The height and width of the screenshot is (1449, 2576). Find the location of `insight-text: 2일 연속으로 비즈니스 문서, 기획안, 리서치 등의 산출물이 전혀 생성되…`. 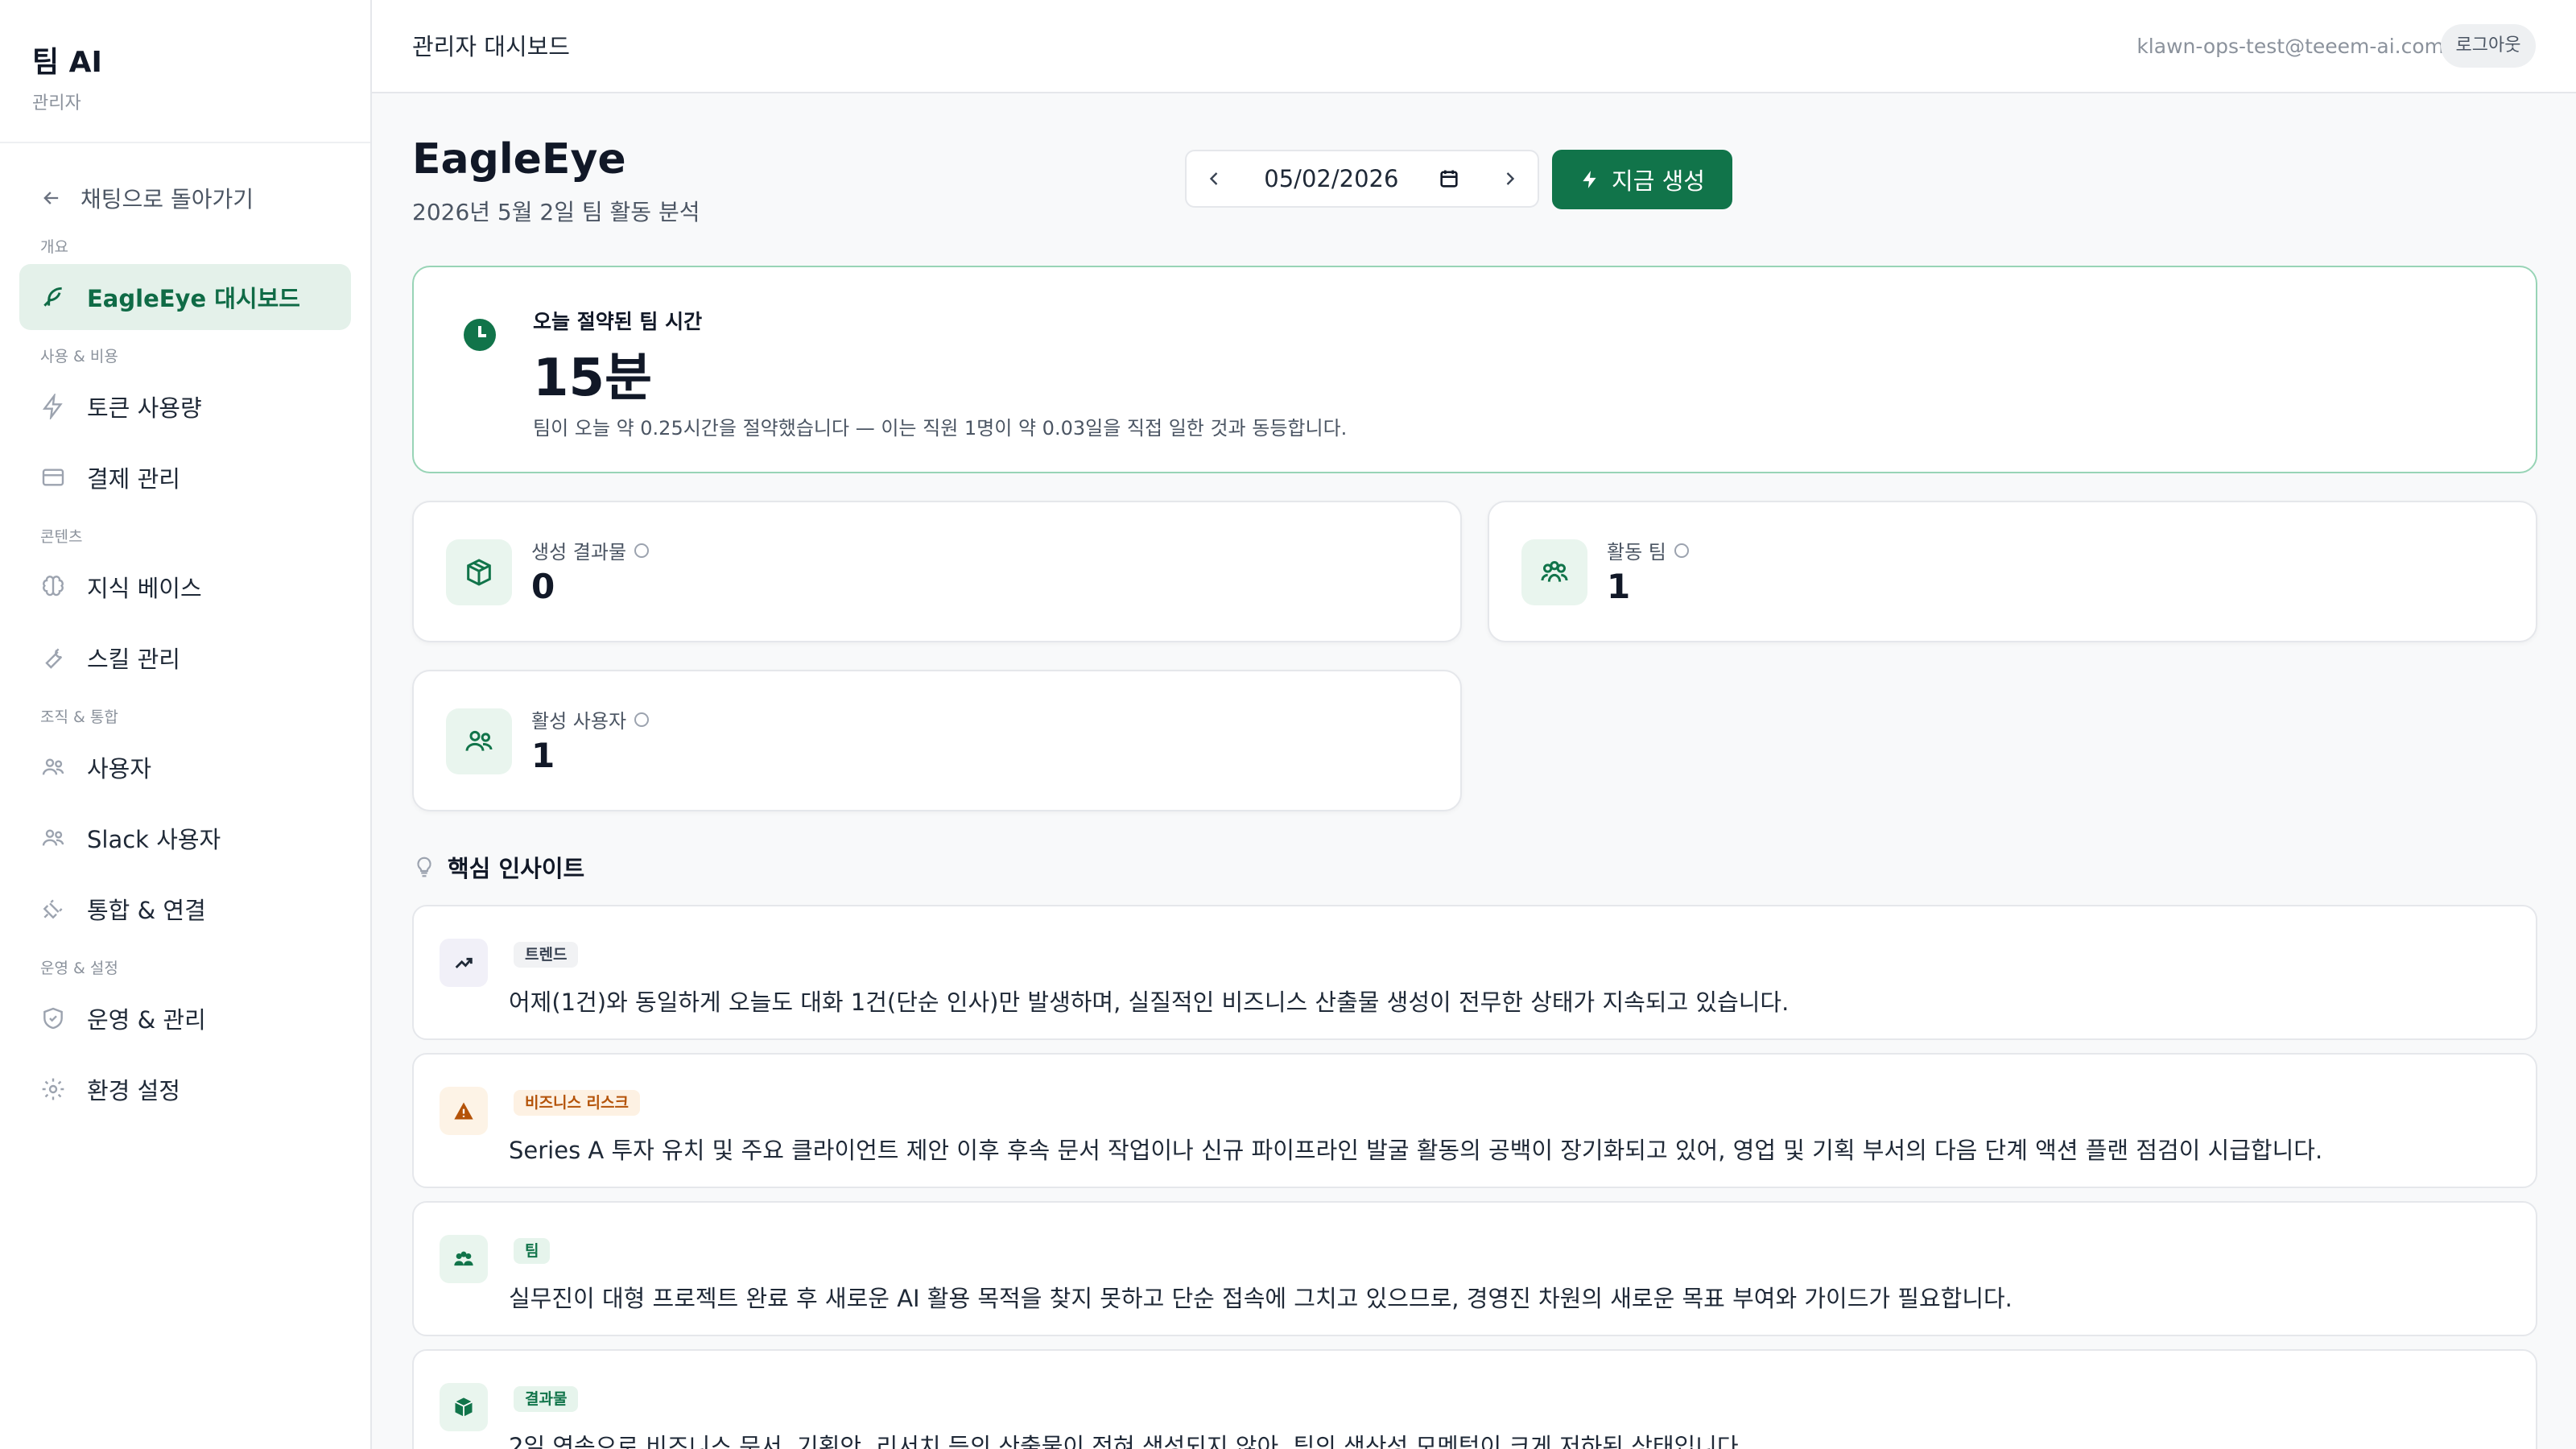

insight-text: 2일 연속으로 비즈니스 문서, 기획안, 리서치 등의 산출물이 전혀 생성되… is located at coordinates (1127, 1441).